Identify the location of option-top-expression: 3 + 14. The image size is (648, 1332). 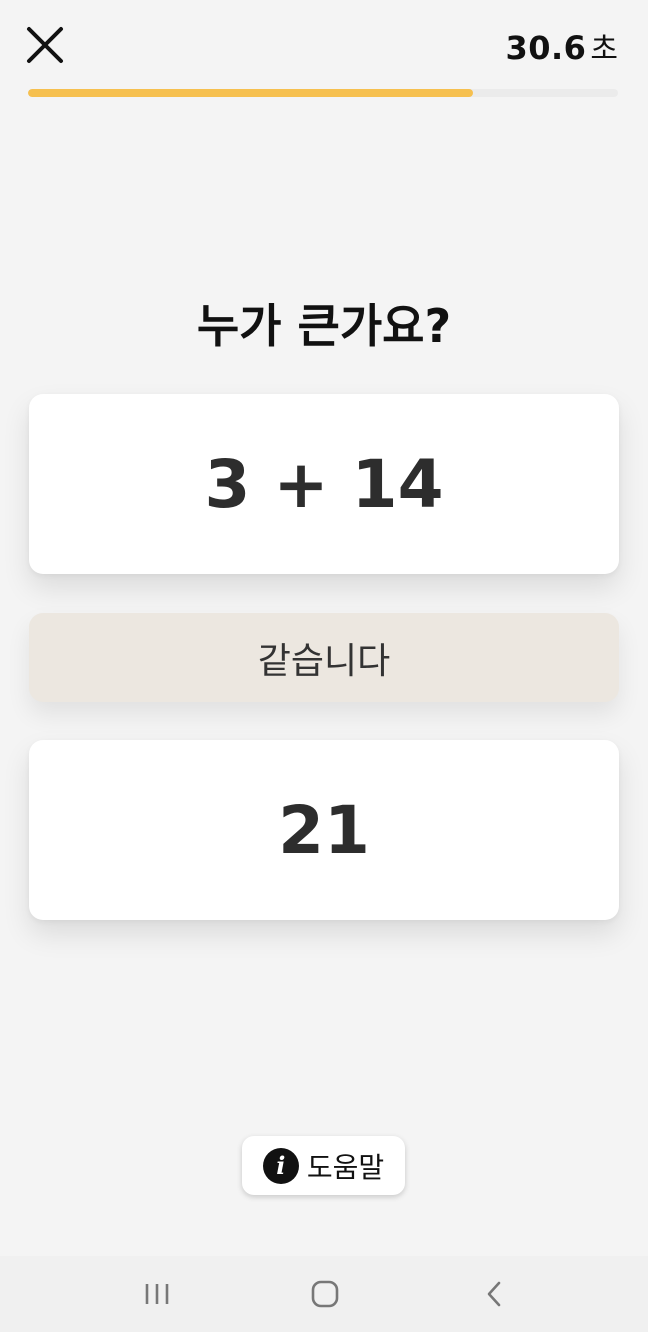
(324, 484).